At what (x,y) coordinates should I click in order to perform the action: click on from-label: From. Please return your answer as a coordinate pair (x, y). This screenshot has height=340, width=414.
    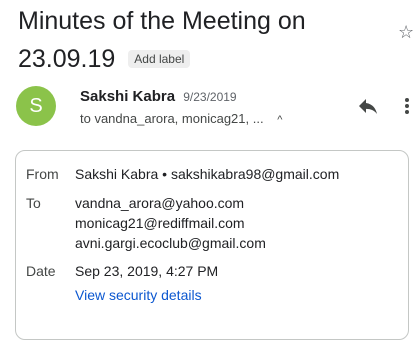
    Looking at the image, I should click on (42, 174).